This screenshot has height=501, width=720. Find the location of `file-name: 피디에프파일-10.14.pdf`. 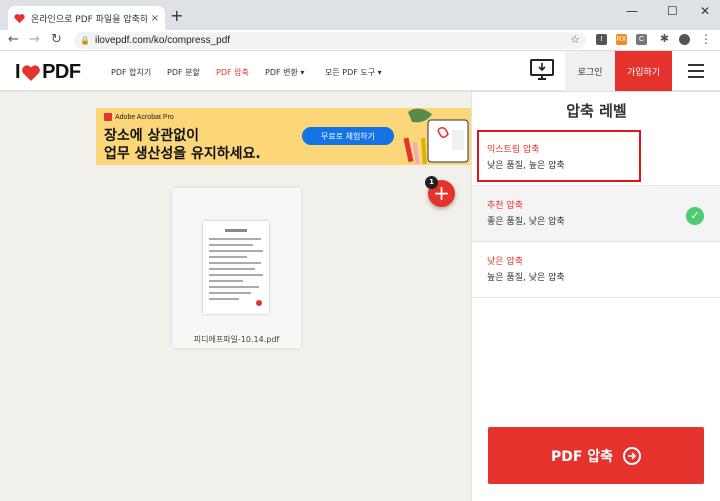

file-name: 피디에프파일-10.14.pdf is located at coordinates (236, 339).